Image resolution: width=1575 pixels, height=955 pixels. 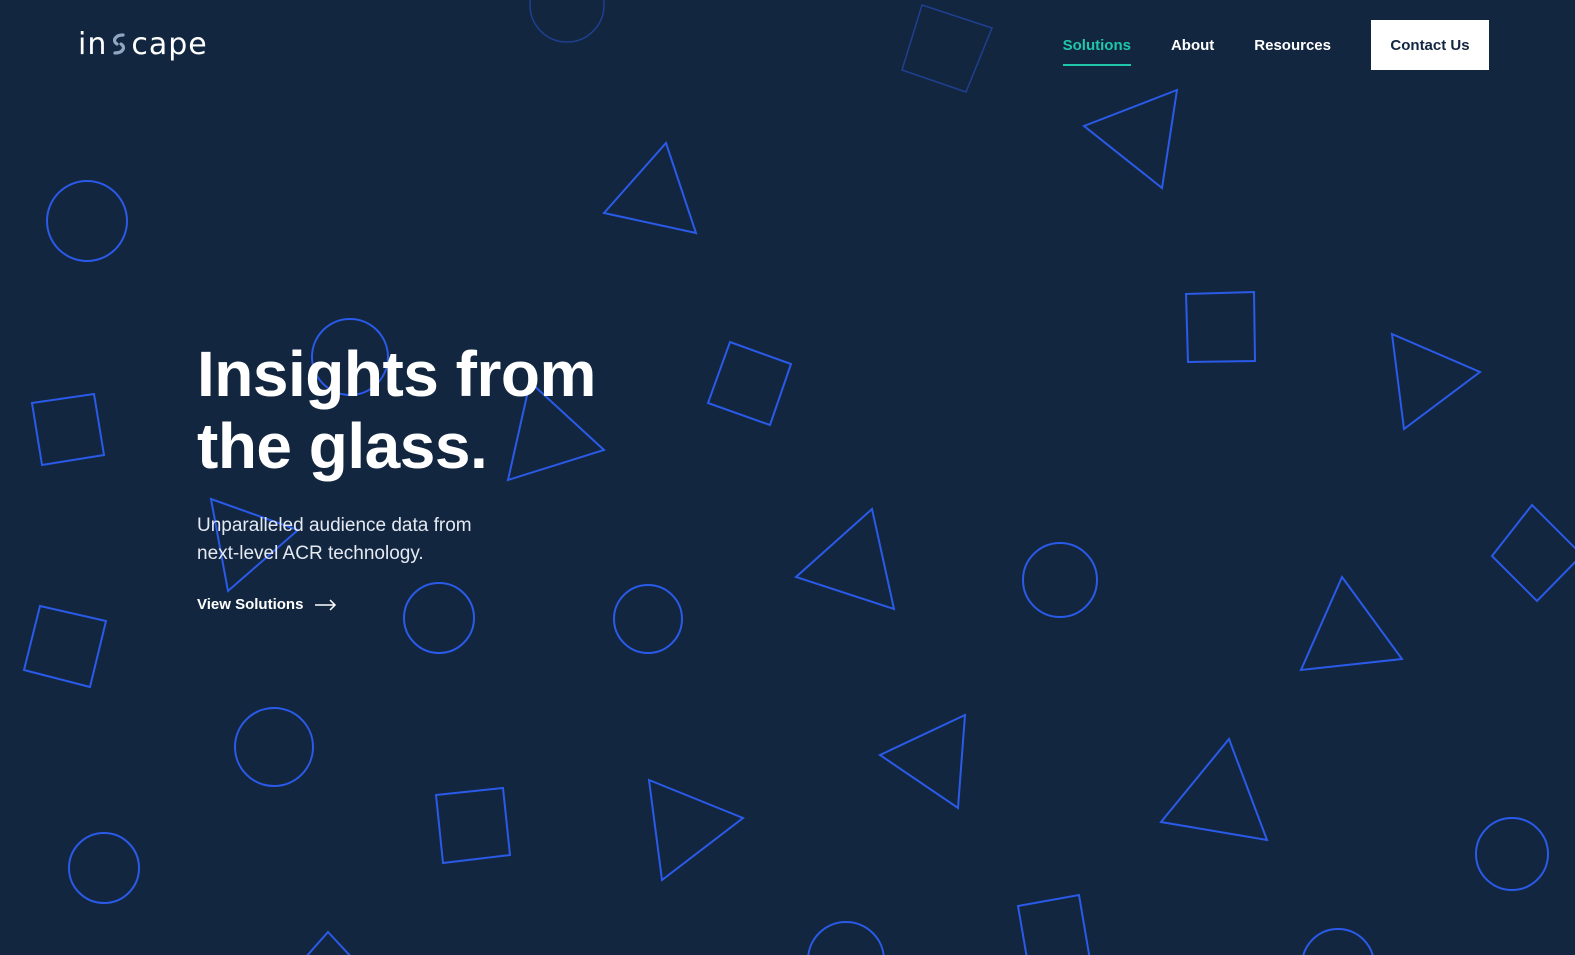 I want to click on hero-subtitle-line: Unparalleled audience data from, so click(x=334, y=525).